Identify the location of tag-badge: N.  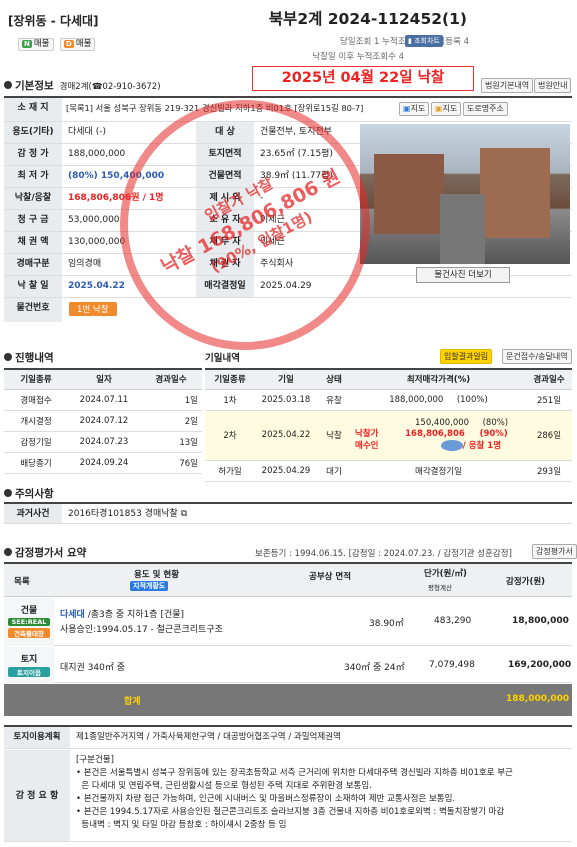
(27, 44).